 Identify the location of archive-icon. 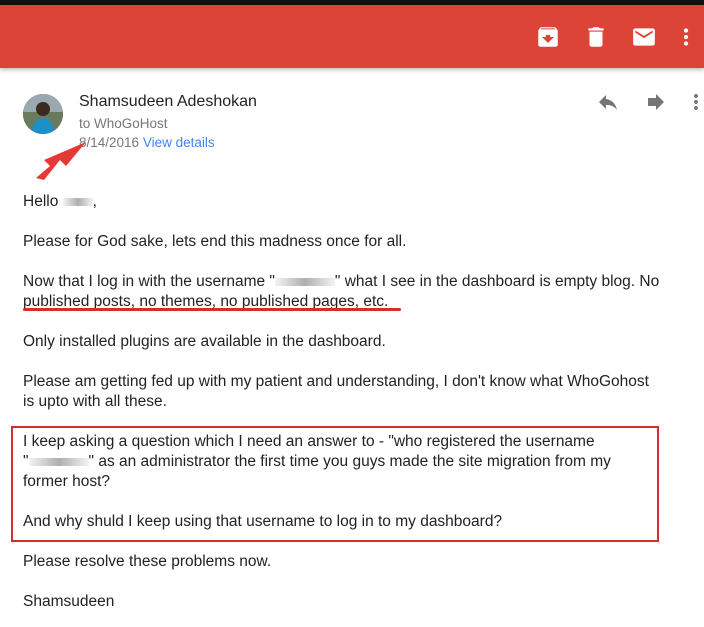
(548, 37).